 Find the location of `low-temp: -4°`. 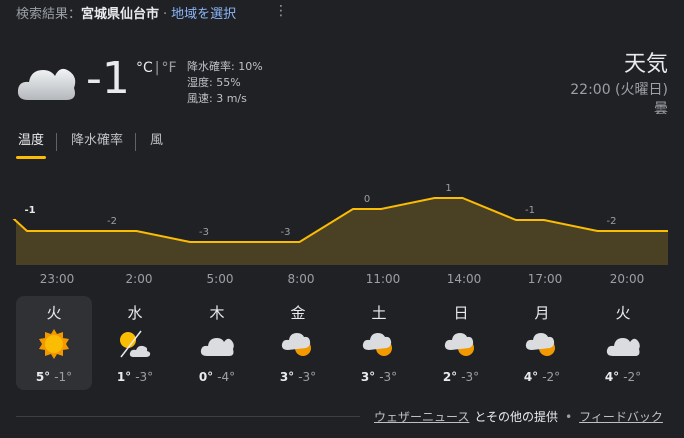

low-temp: -4° is located at coordinates (226, 377).